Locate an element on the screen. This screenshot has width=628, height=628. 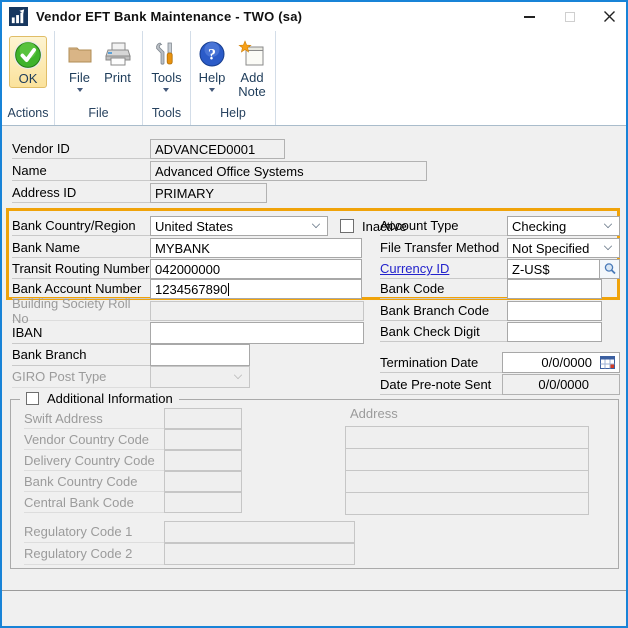
bank-country-code-label: Bank Country Code is located at coordinates (94, 481).